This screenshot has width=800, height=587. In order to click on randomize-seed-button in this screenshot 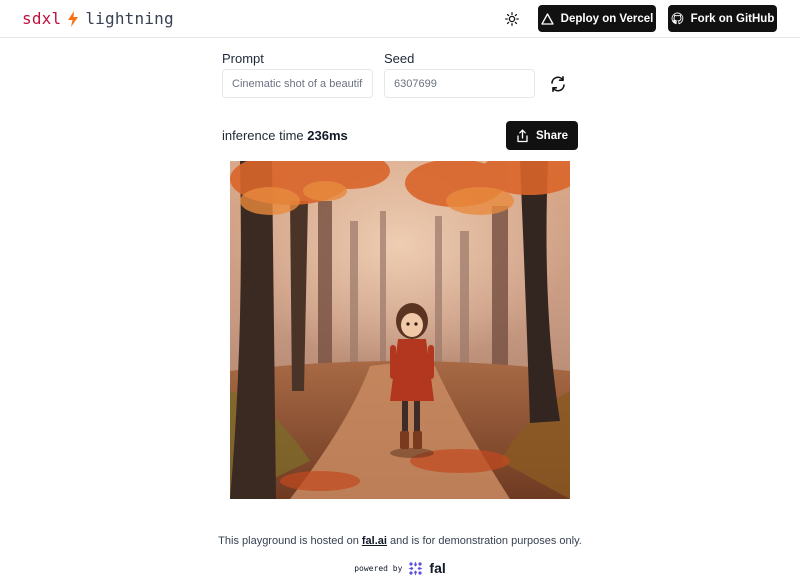, I will do `click(558, 84)`.